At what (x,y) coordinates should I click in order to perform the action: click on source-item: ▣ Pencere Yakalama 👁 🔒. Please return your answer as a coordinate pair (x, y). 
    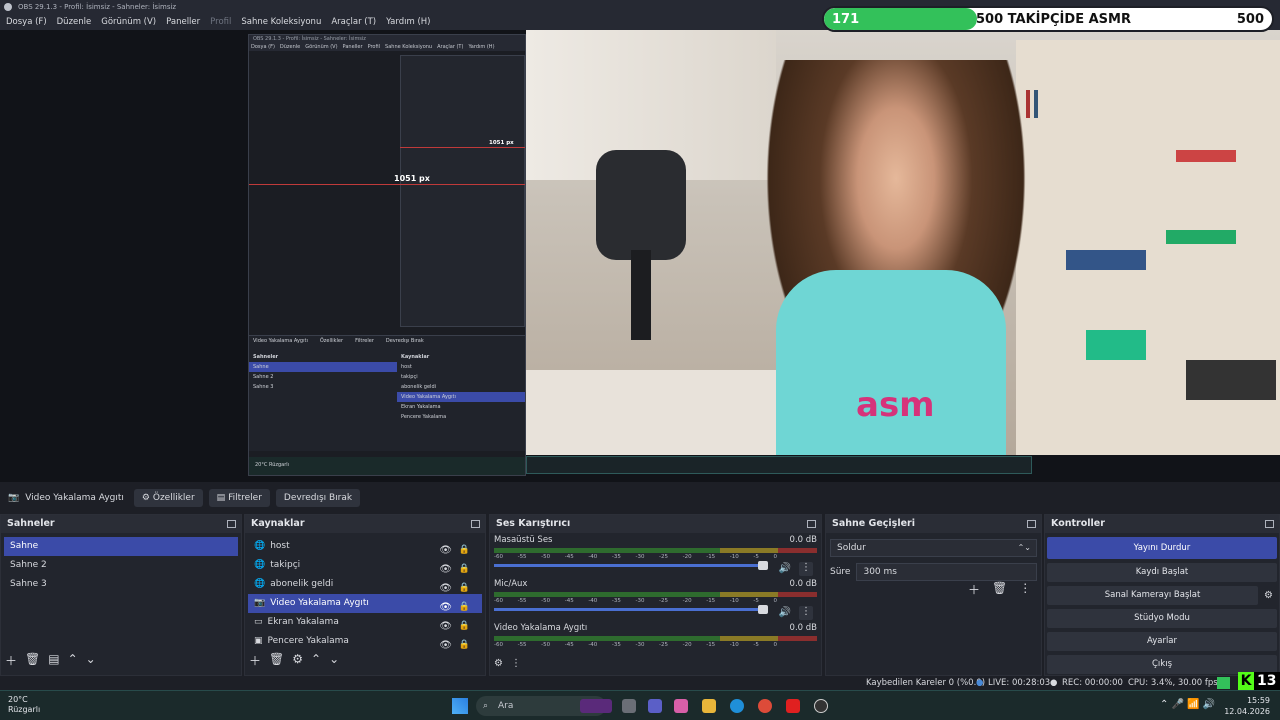
    Looking at the image, I should click on (365, 641).